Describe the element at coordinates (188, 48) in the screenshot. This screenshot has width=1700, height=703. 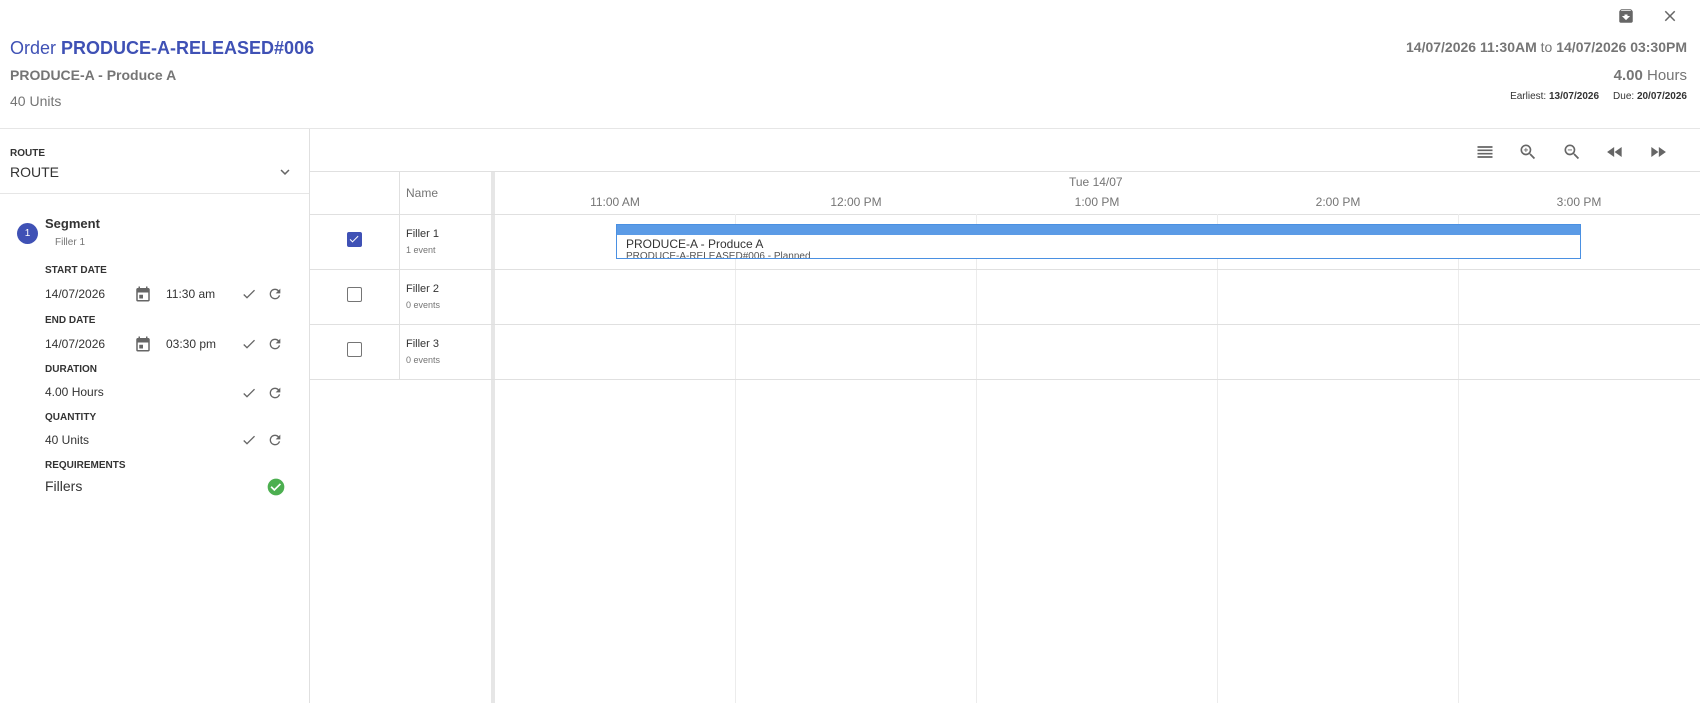
I see `order-id: PRODUCE-A-RELEASED#006` at that location.